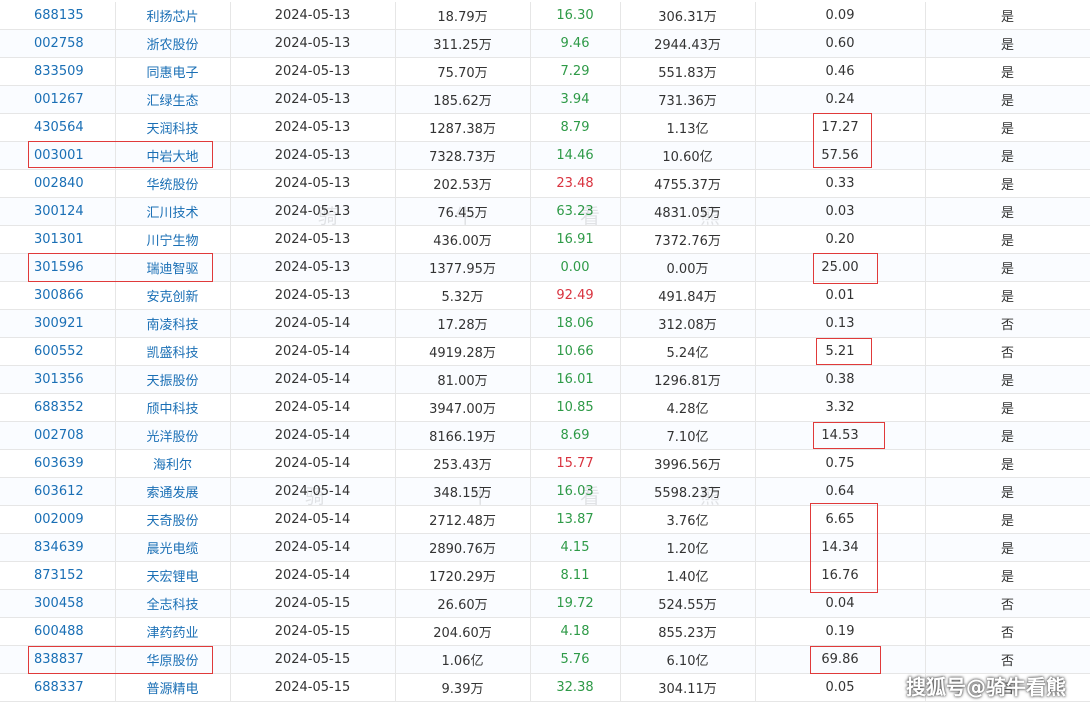 The height and width of the screenshot is (708, 1090). I want to click on stock-code-link: 834639, so click(58, 547).